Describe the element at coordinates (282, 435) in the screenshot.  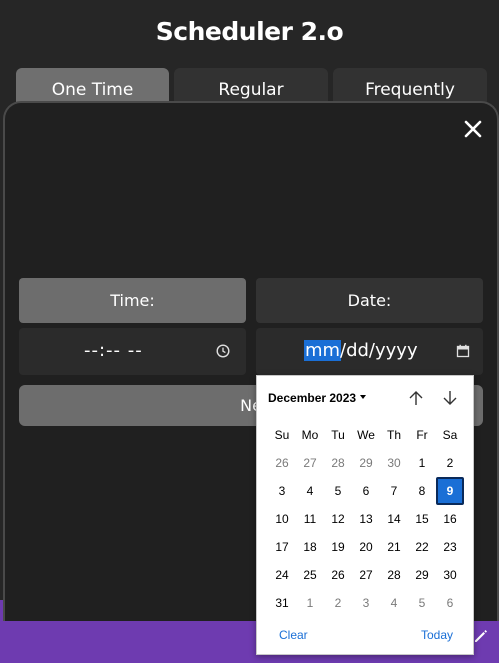
I see `weekday-label: Su` at that location.